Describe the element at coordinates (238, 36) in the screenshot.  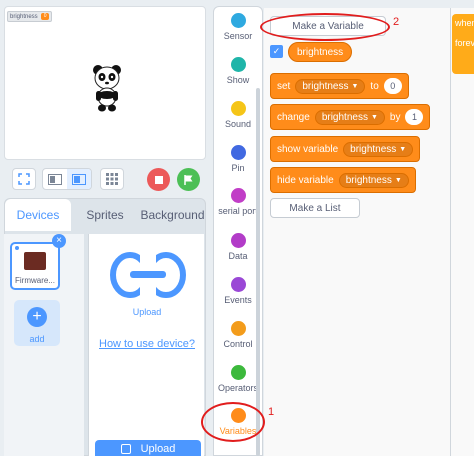
I see `category-label: Sensor` at that location.